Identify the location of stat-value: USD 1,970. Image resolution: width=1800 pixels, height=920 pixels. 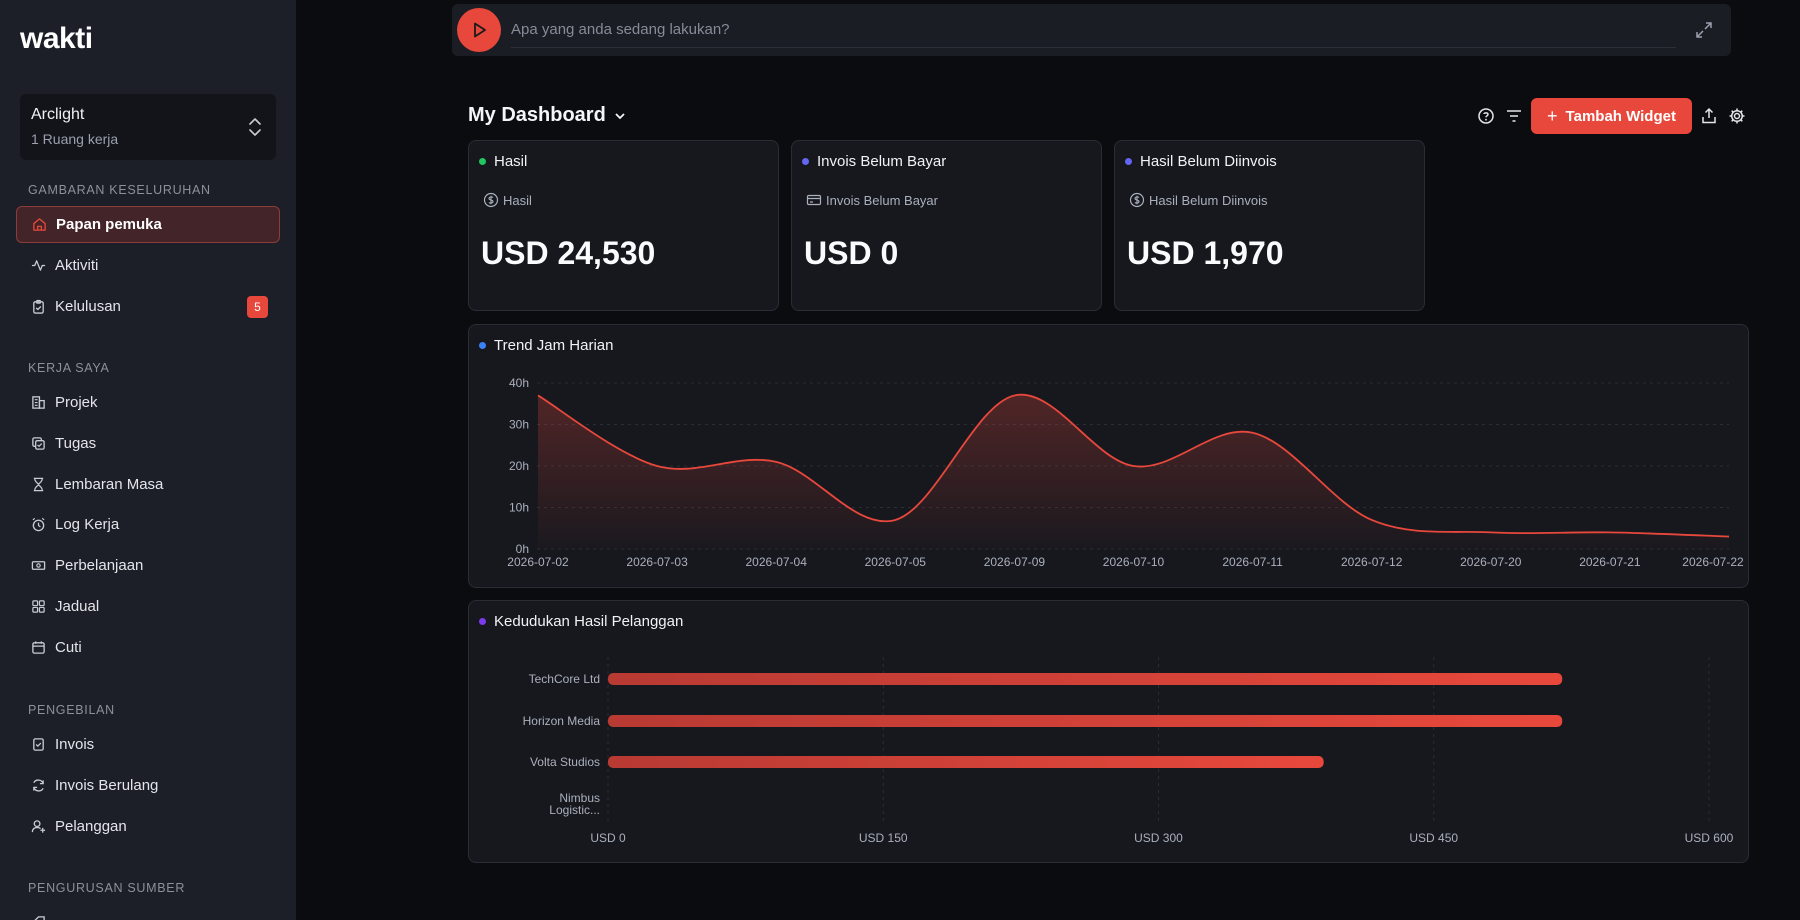
(1205, 253).